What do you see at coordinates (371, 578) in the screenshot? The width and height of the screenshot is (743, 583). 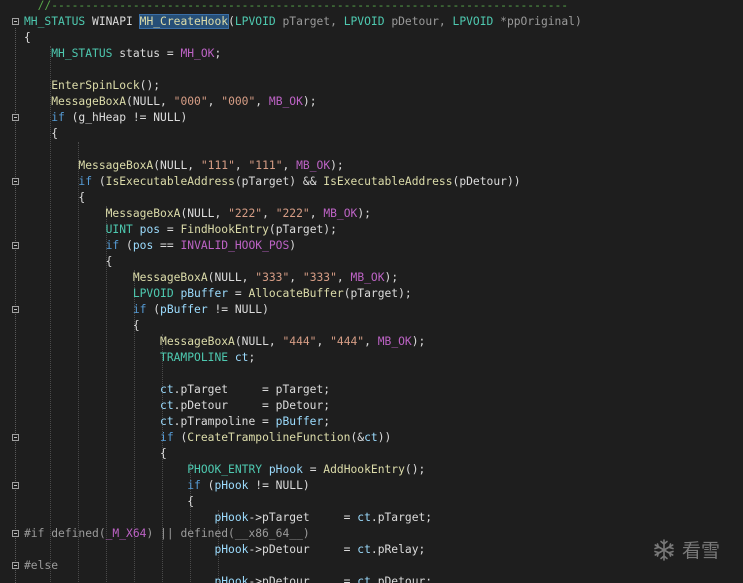 I see `code-line: pHook->pDetour = ct.pDetour;` at bounding box center [371, 578].